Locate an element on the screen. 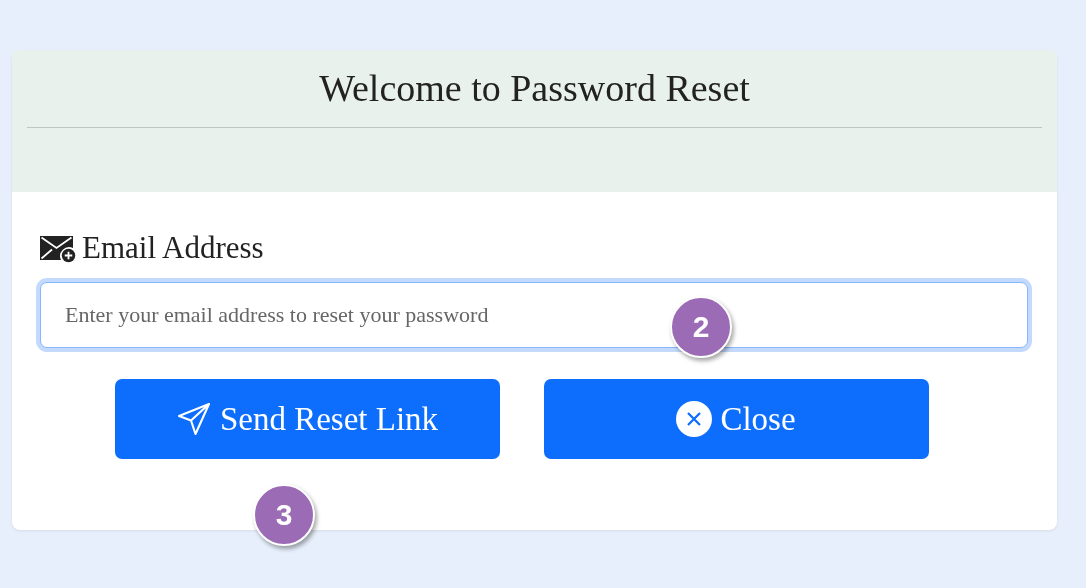 The width and height of the screenshot is (1086, 588). paper-plane-icon is located at coordinates (193, 419).